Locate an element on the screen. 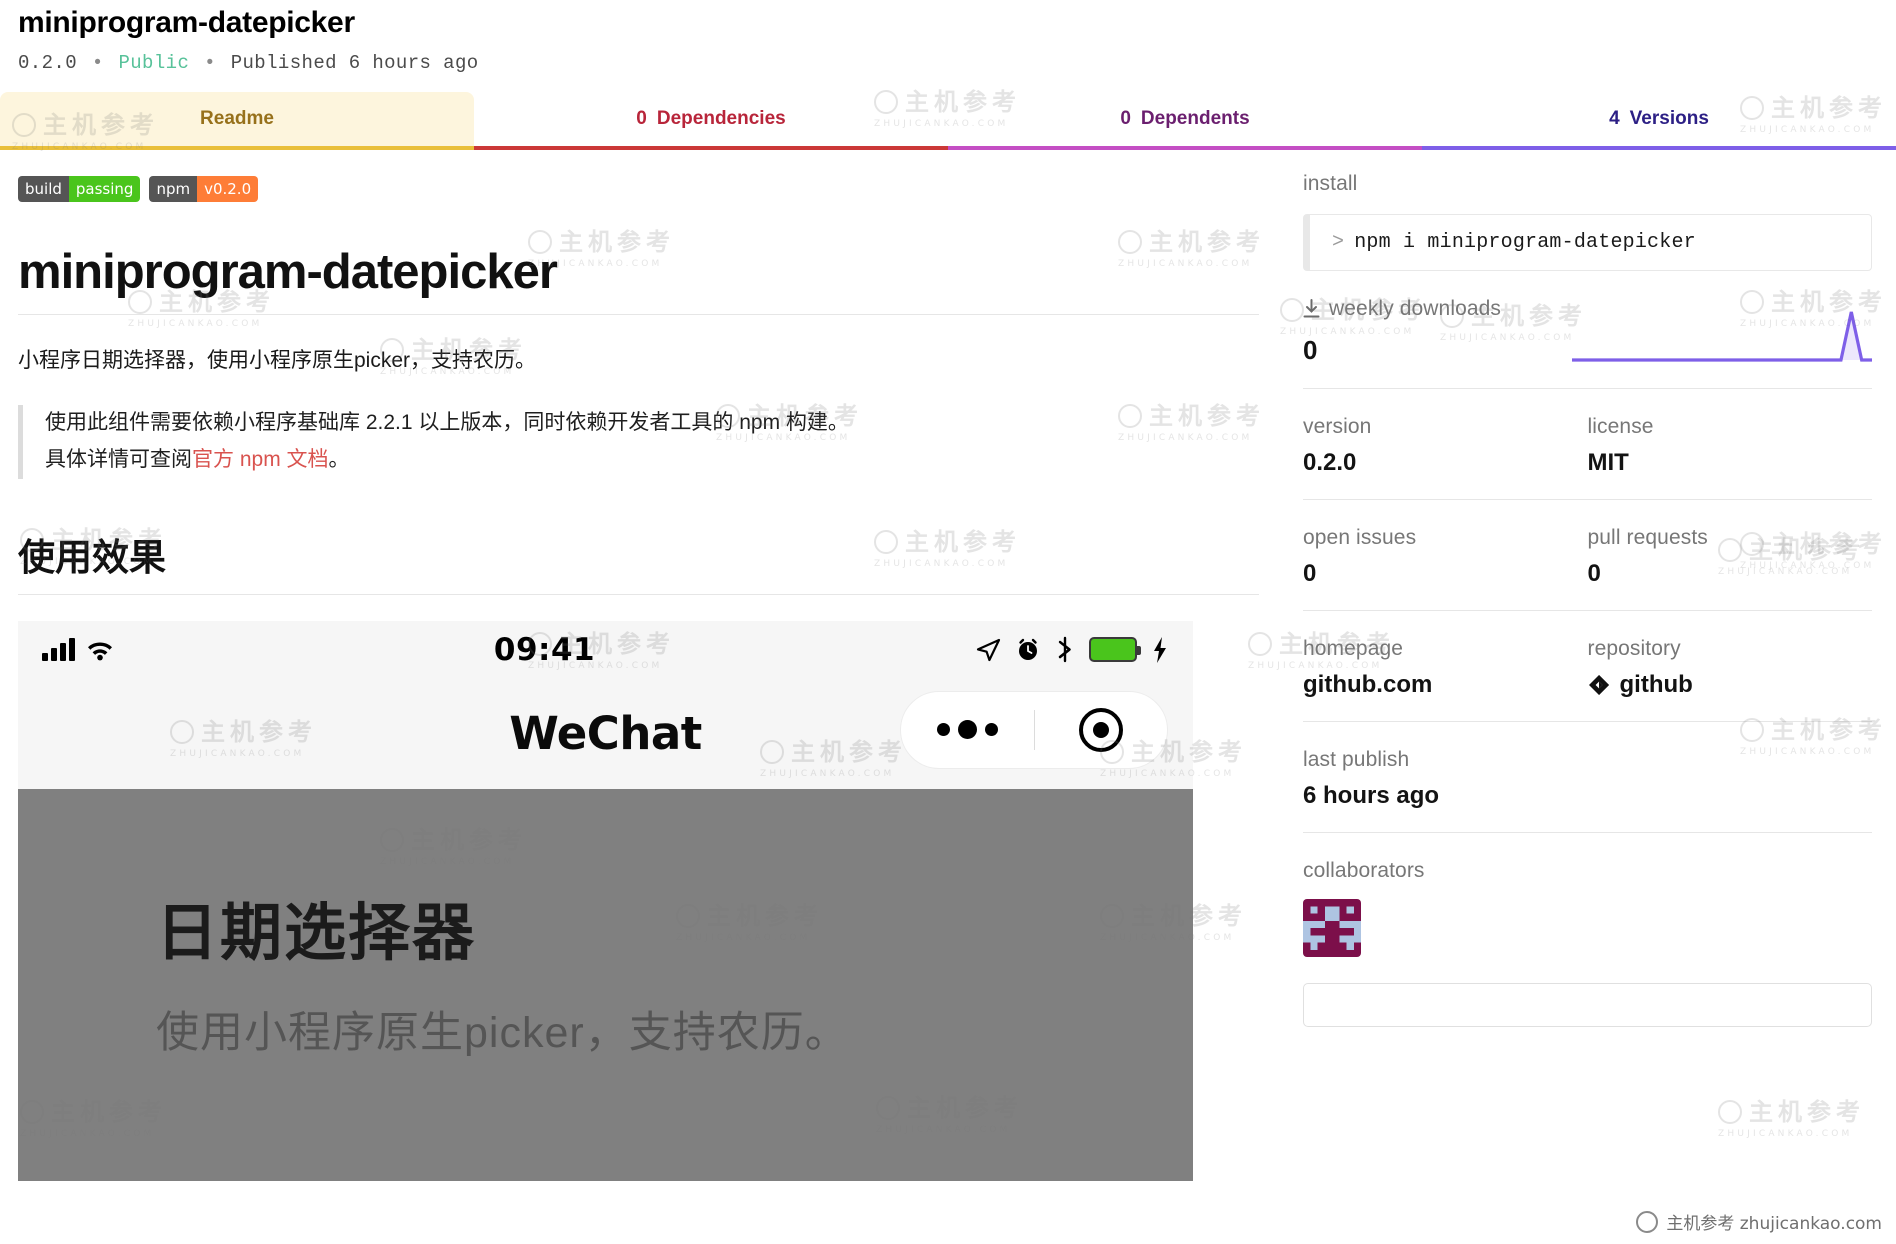 This screenshot has height=1244, width=1896. mock-status-bar: 09:41 is located at coordinates (605, 650).